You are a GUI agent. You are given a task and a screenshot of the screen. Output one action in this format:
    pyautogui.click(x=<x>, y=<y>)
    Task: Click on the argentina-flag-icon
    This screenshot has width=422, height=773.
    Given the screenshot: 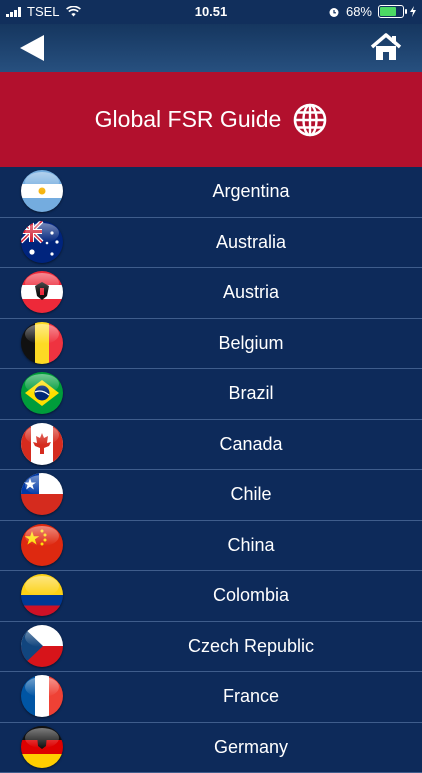 What is the action you would take?
    pyautogui.click(x=42, y=191)
    